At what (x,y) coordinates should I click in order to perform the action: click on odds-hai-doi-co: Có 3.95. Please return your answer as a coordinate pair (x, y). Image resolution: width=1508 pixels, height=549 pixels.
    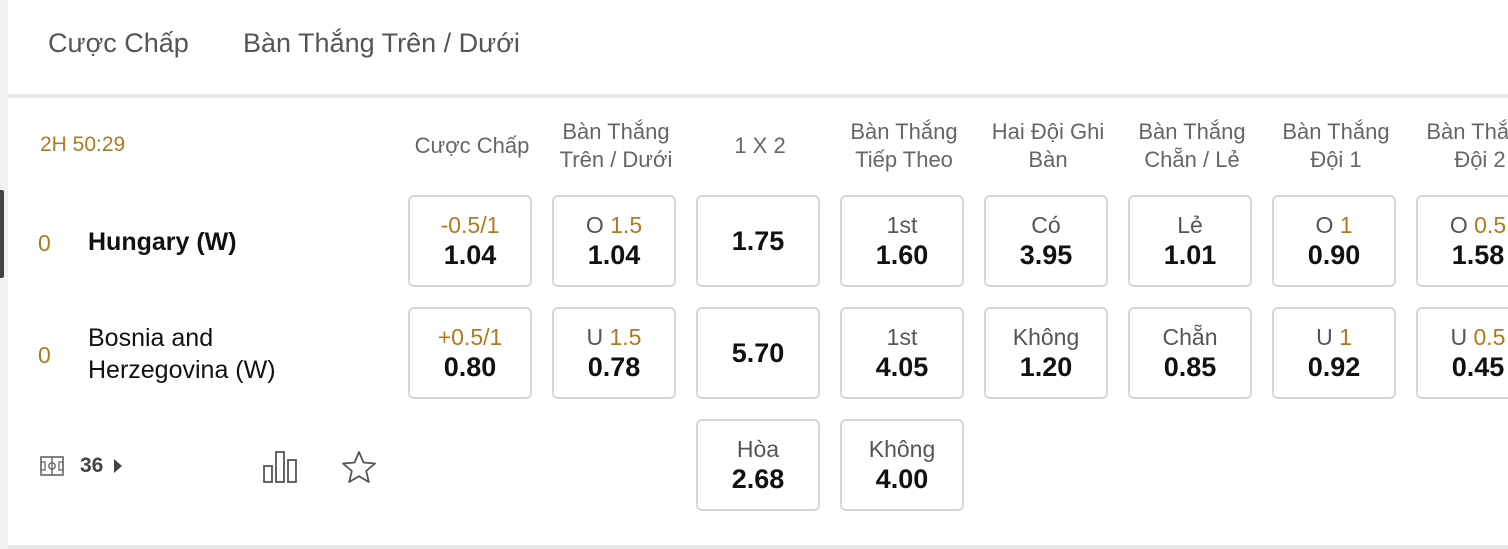
    Looking at the image, I should click on (1046, 241).